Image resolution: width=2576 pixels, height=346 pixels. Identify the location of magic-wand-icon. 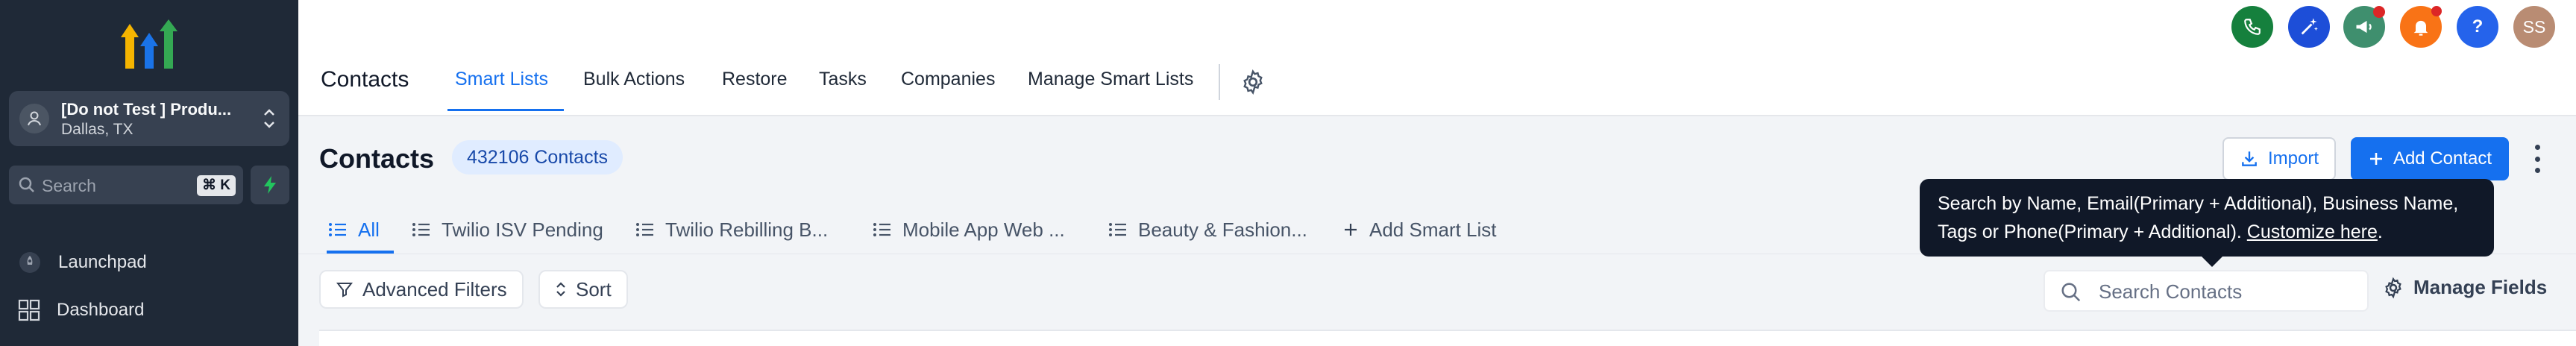
(2310, 26).